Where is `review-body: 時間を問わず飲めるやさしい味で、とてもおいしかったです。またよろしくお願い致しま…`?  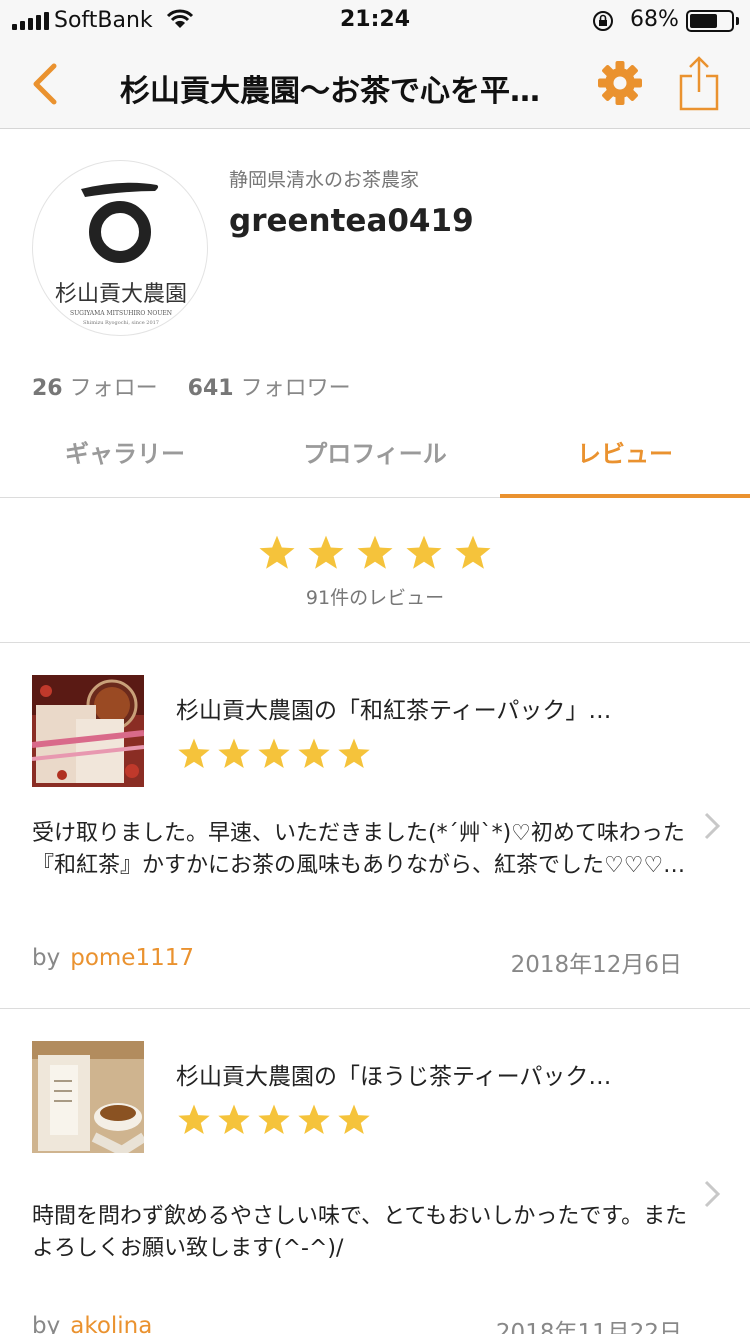
review-body: 時間を問わず飲めるやさしい味で、とてもおいしかったです。またよろしくお願い致しま… is located at coordinates (360, 1232).